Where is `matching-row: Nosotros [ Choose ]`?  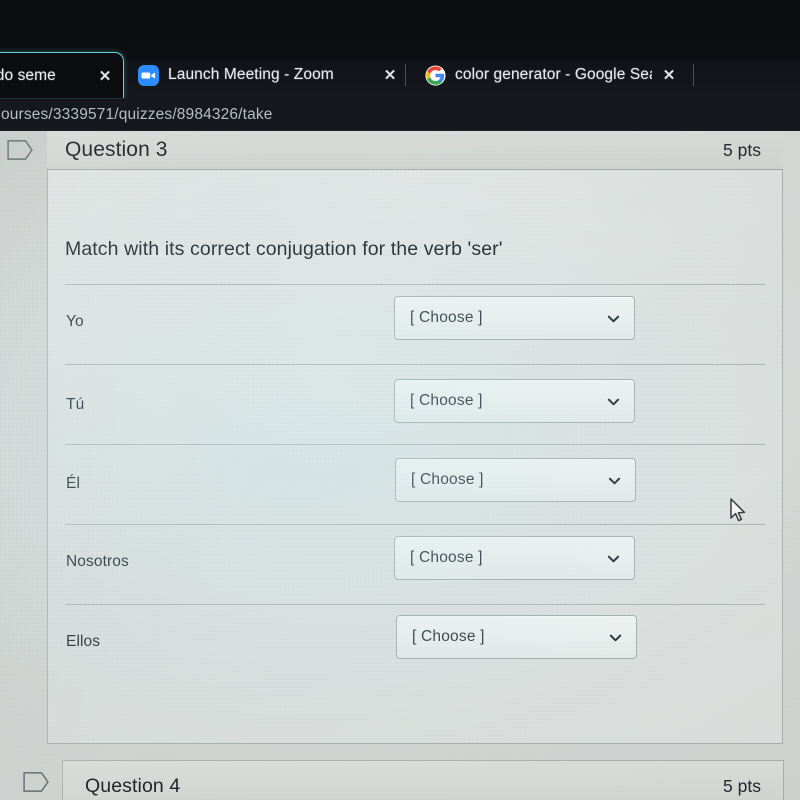 matching-row: Nosotros [ Choose ] is located at coordinates (415, 564).